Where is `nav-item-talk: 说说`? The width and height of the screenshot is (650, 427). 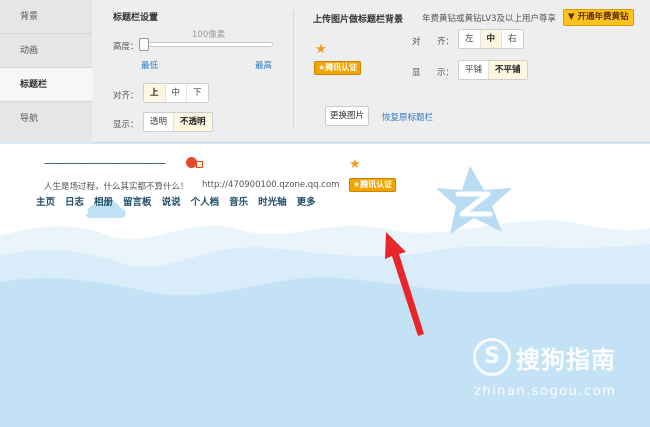
nav-item-talk: 说说 is located at coordinates (171, 201).